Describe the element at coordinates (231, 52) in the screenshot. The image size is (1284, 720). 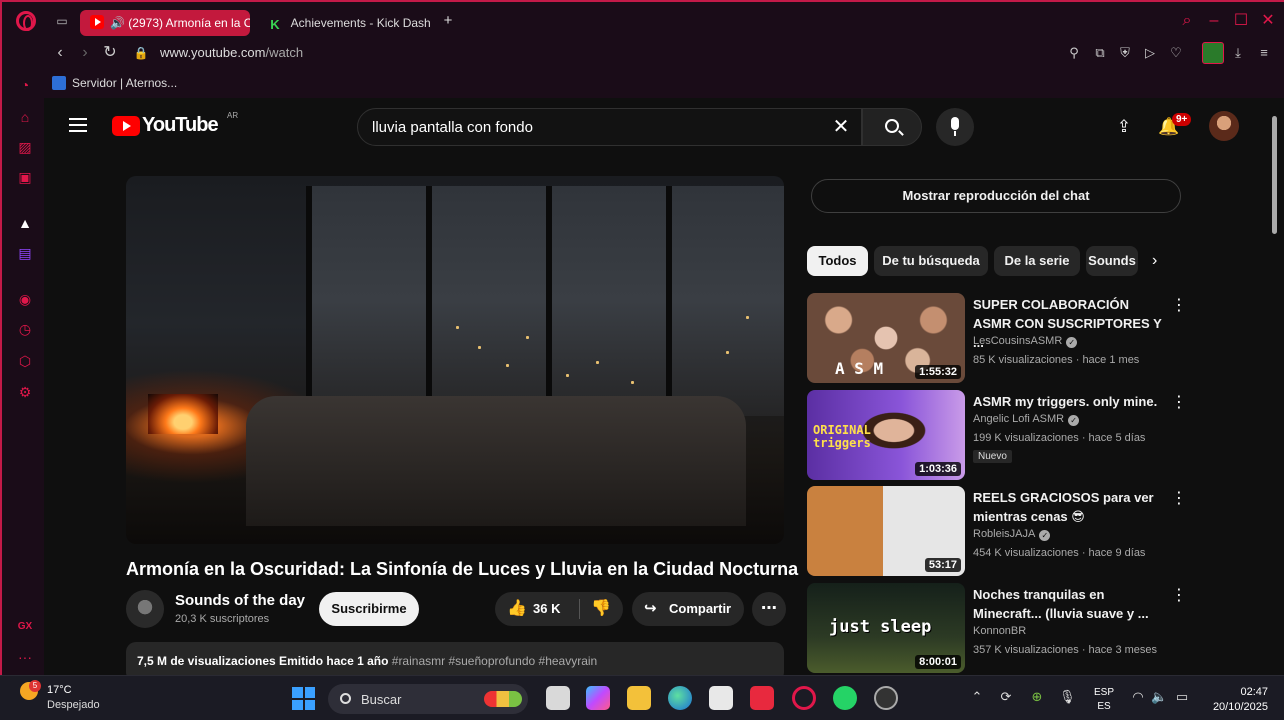
I see `url-field: www.youtube.com/watch` at that location.